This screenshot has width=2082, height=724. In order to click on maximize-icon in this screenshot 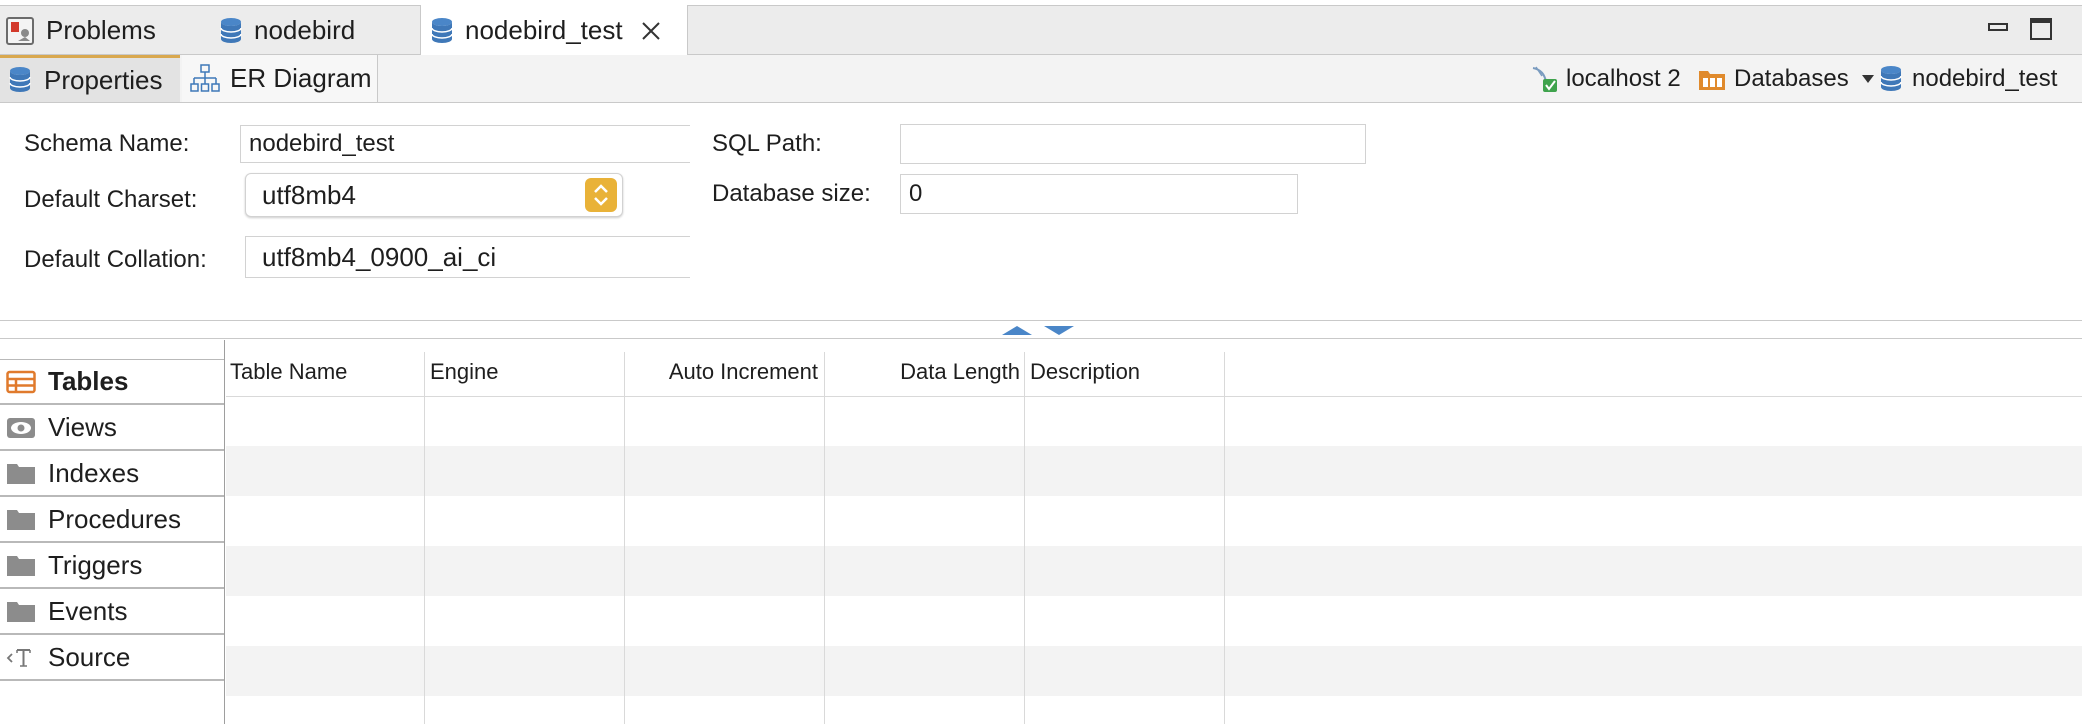, I will do `click(2041, 29)`.